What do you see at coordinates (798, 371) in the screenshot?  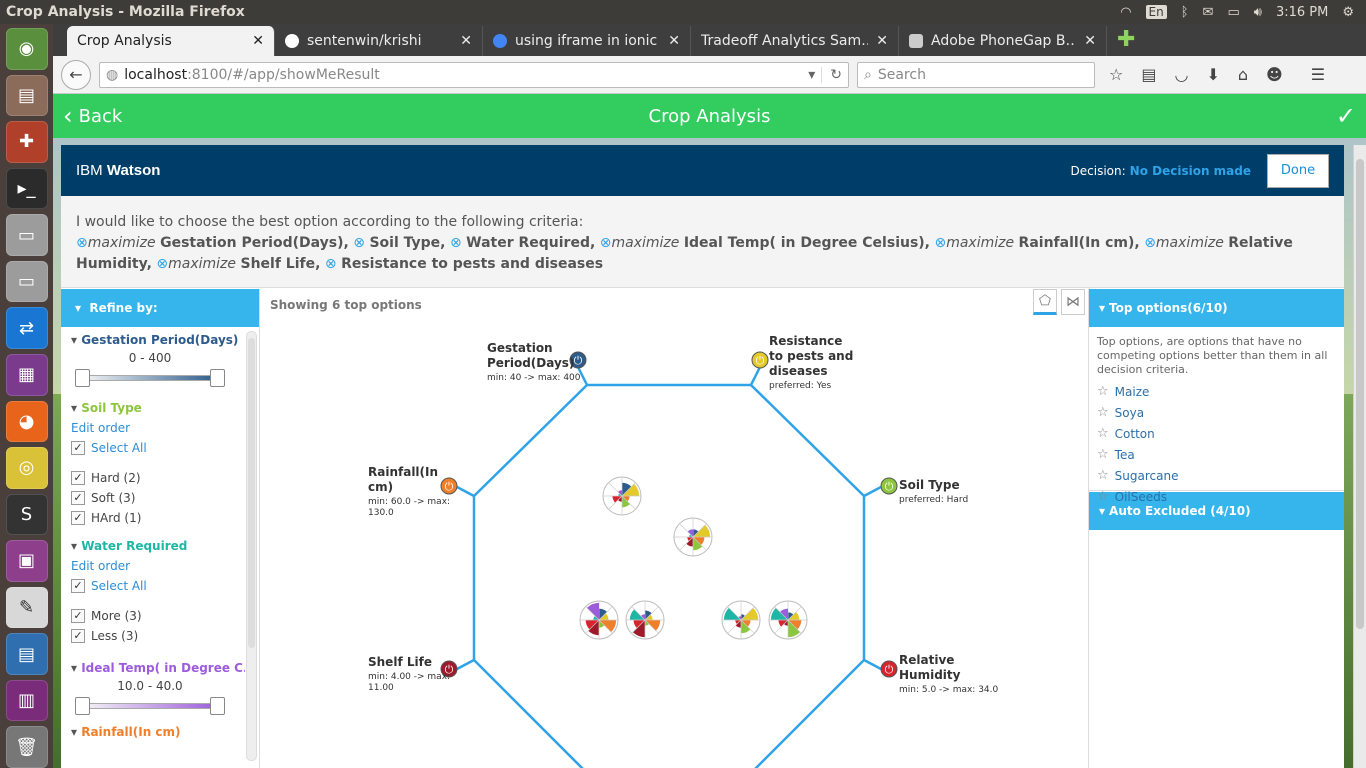 I see `axis-title: diseases` at bounding box center [798, 371].